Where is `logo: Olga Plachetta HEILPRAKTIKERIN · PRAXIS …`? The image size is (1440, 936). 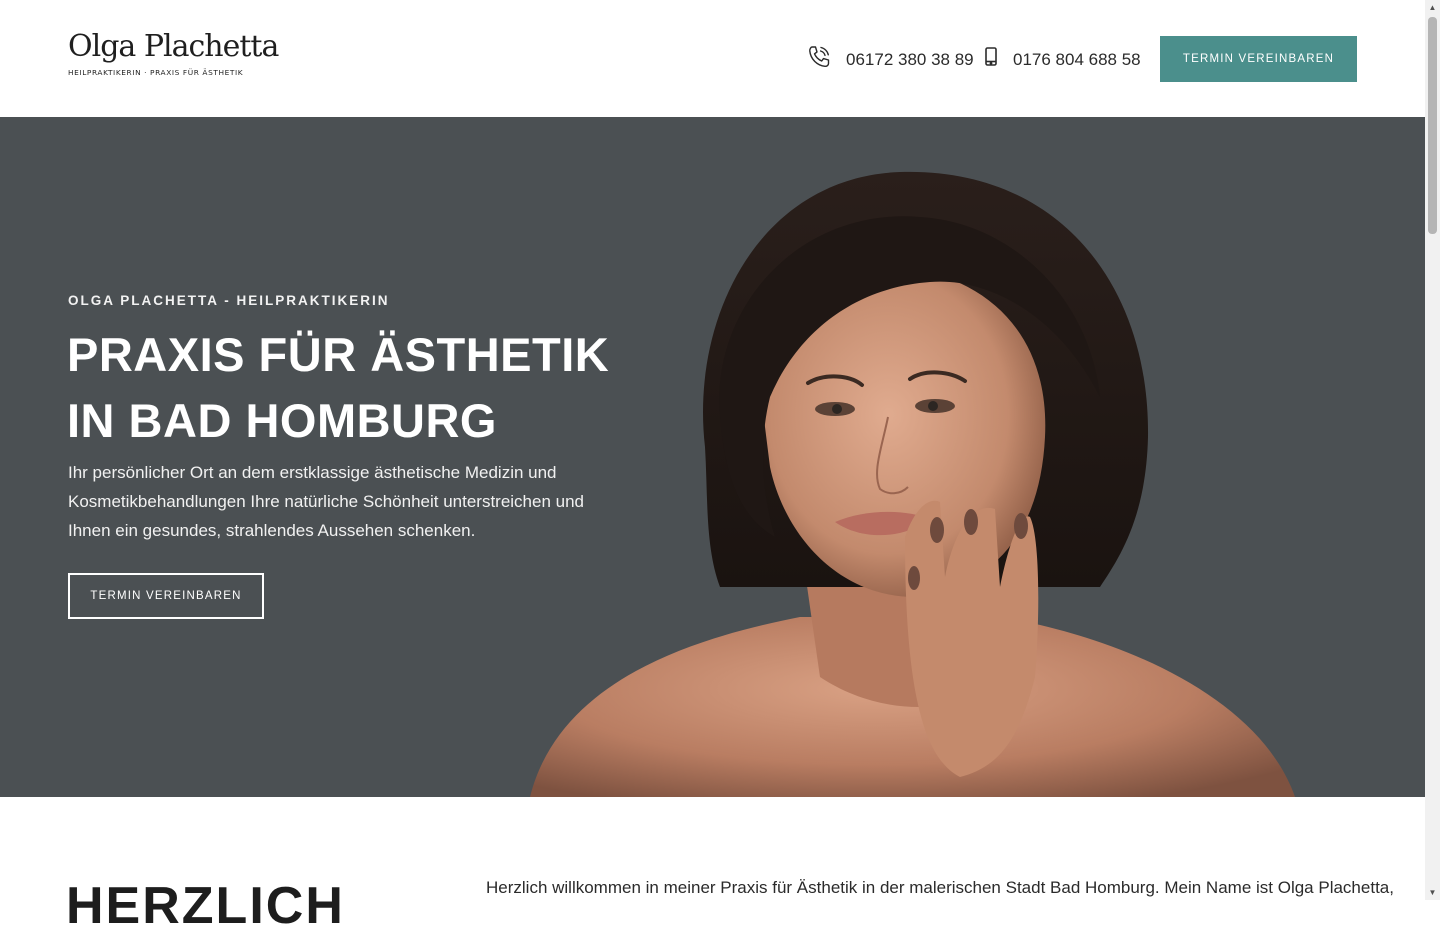
logo: Olga Plachetta HEILPRAKTIKERIN · PRAXIS … is located at coordinates (173, 53).